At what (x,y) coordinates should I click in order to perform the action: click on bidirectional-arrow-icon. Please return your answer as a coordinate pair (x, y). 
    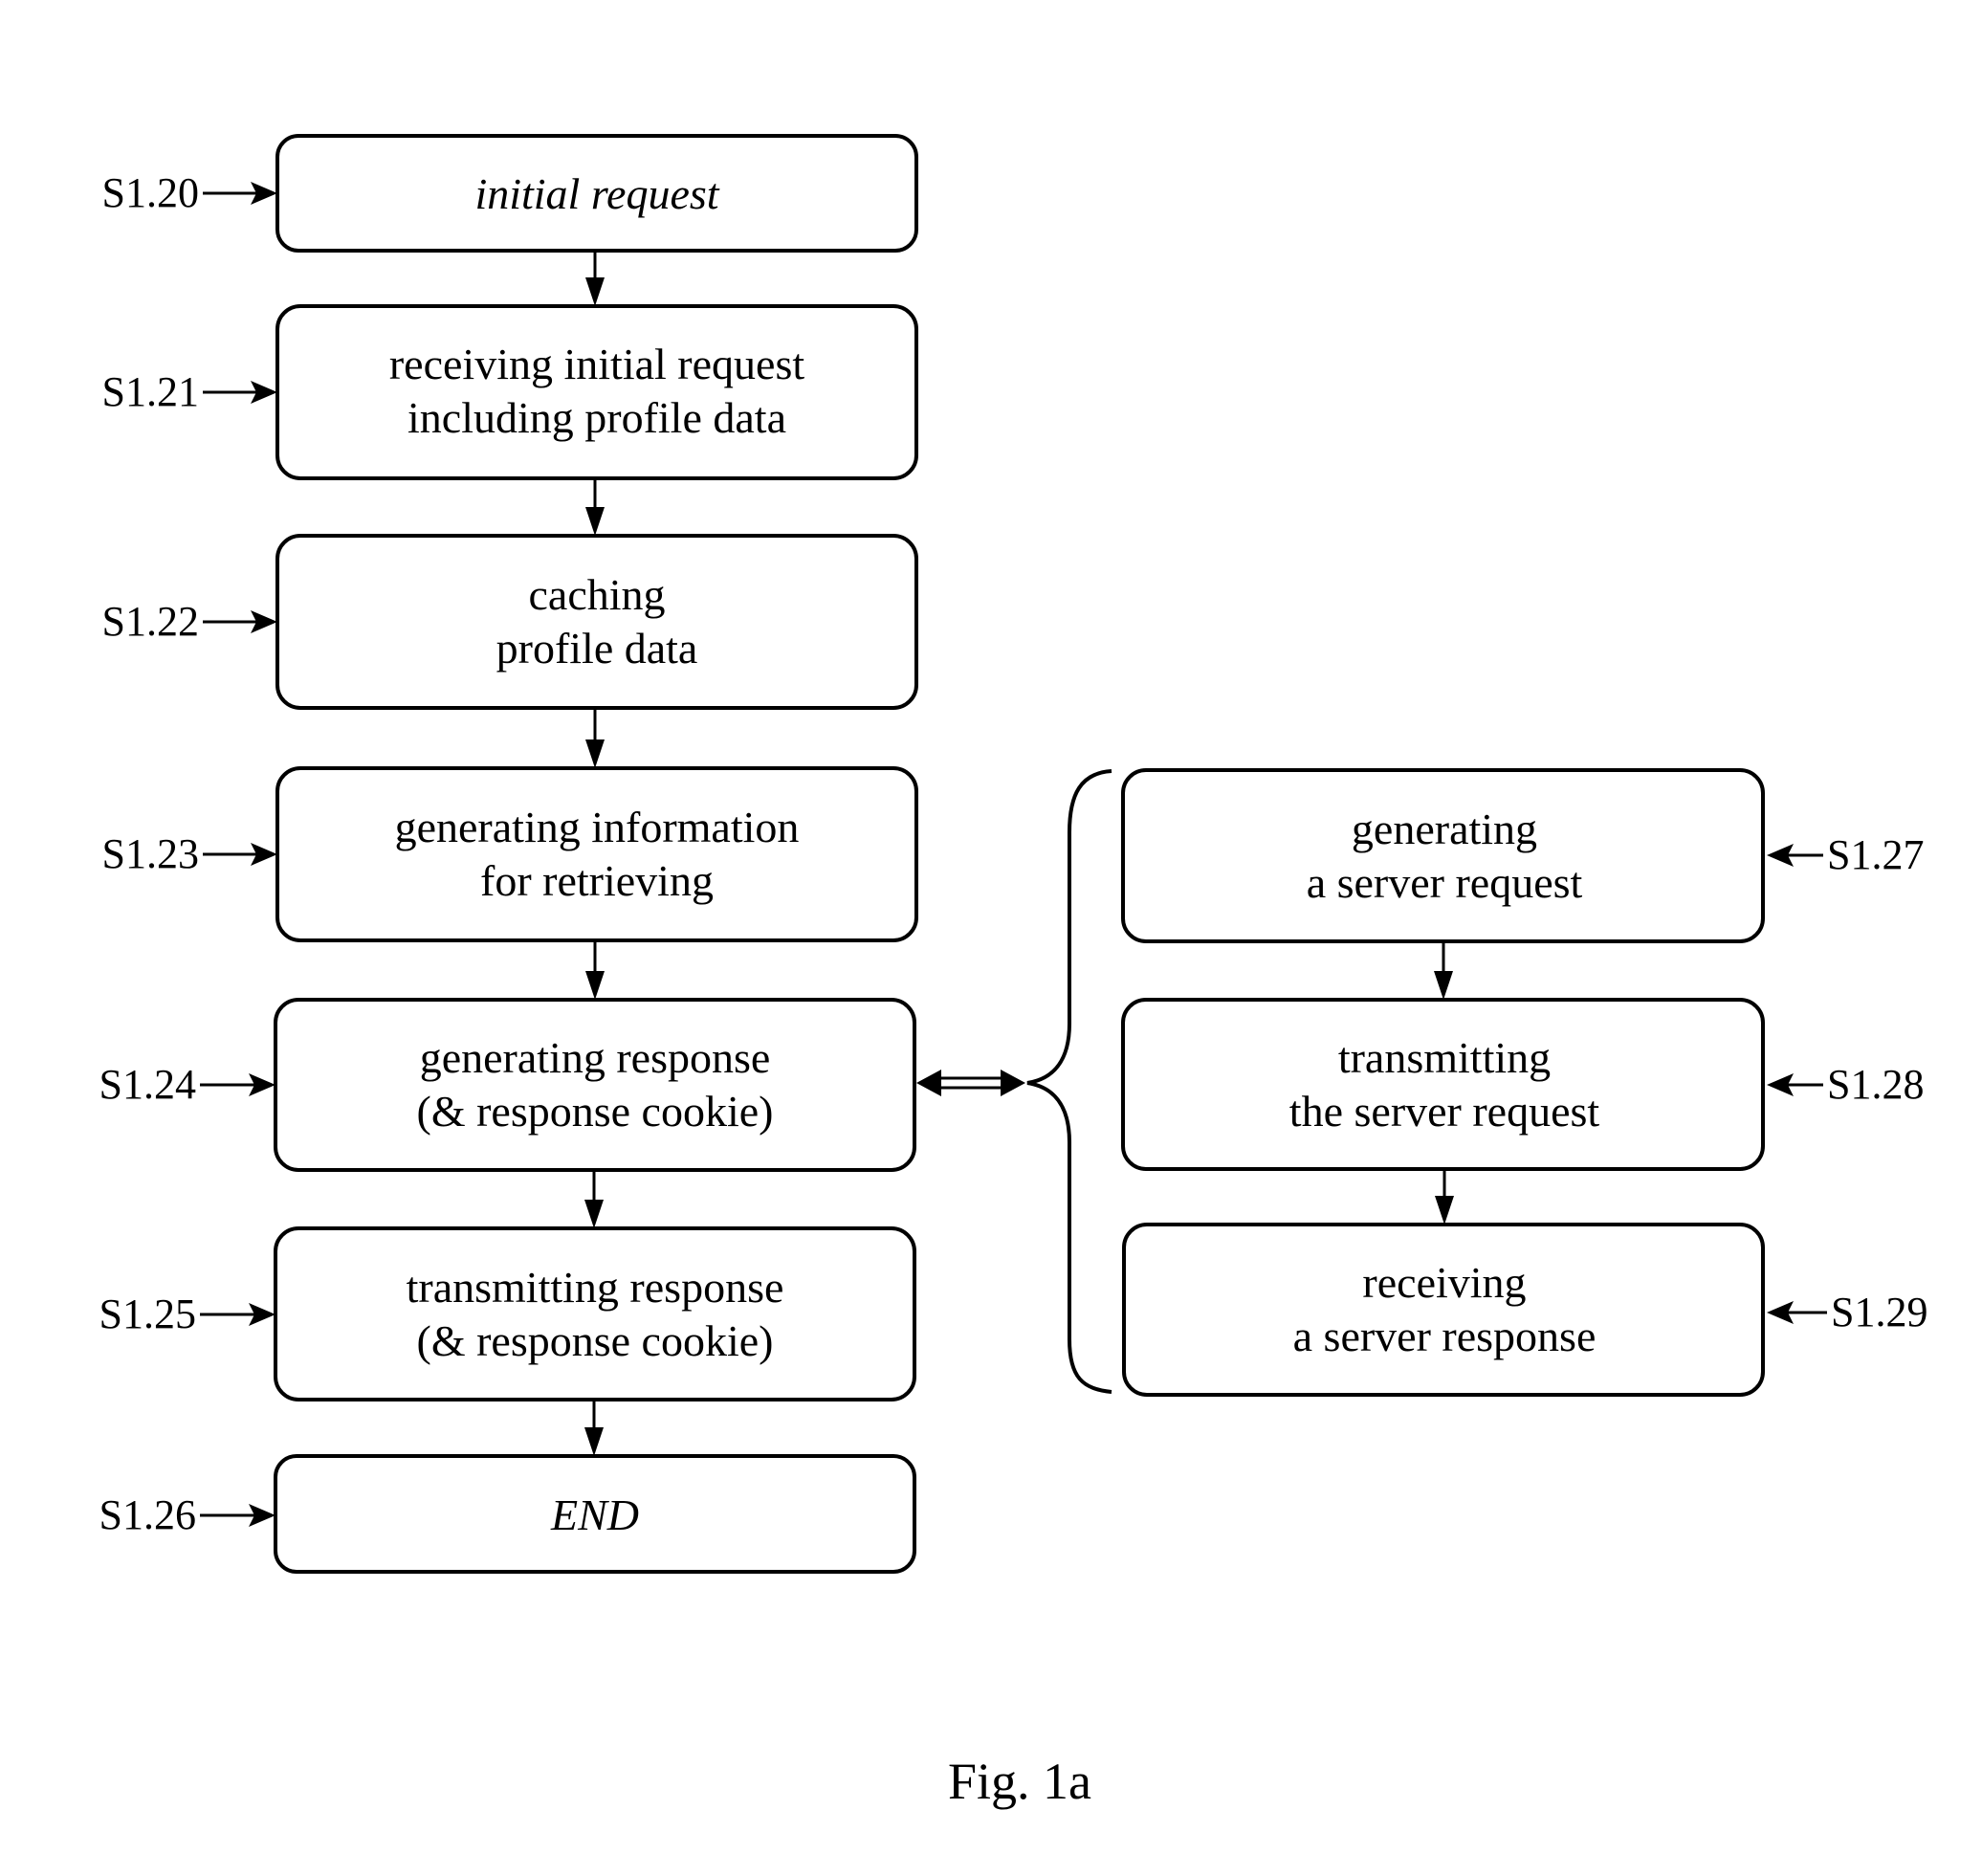
    Looking at the image, I should click on (970, 1083).